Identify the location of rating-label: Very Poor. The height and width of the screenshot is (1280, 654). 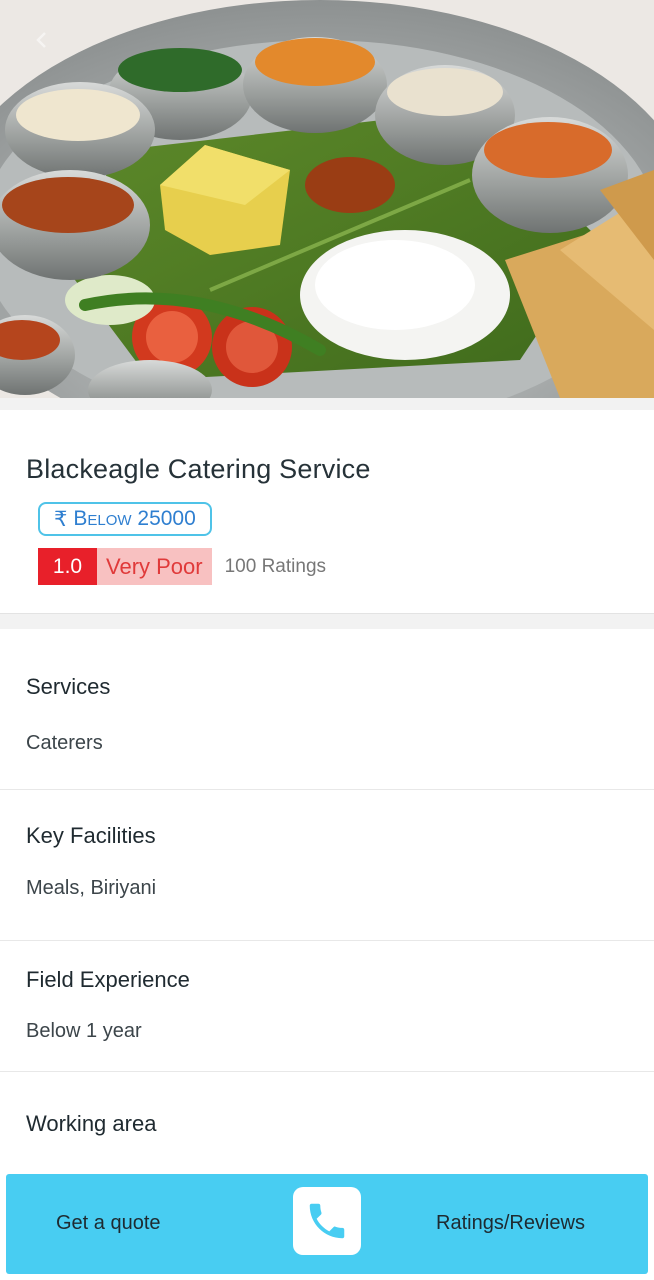
(154, 566).